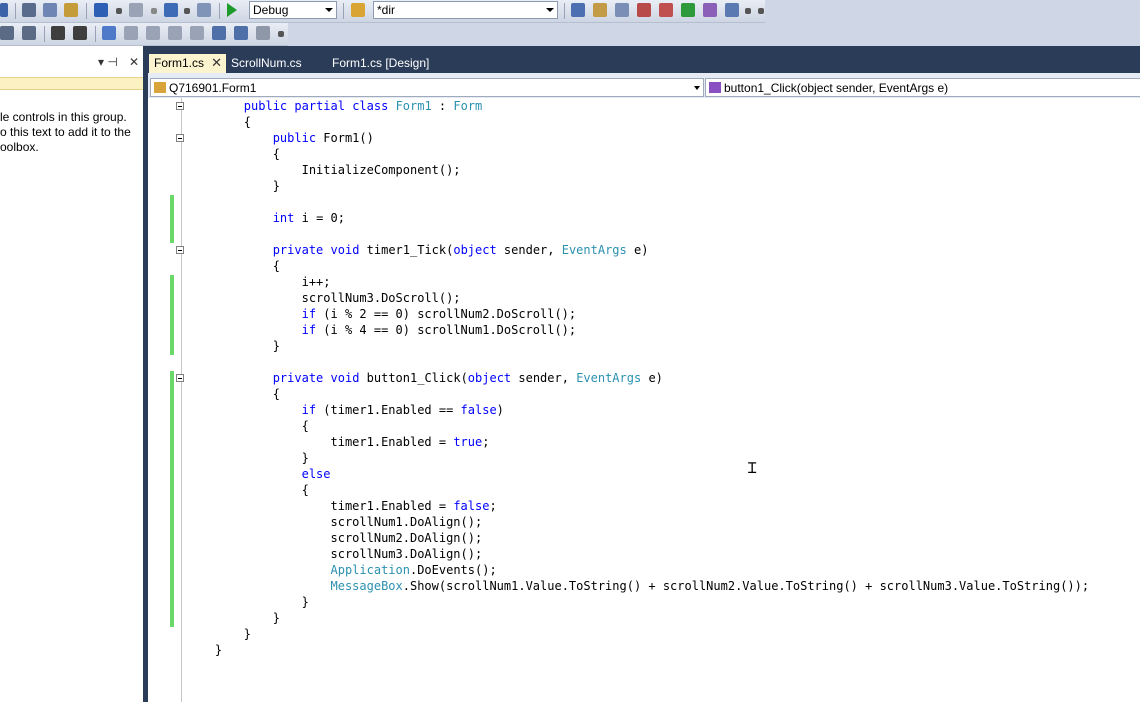  I want to click on outlining-margin, so click(181, 400).